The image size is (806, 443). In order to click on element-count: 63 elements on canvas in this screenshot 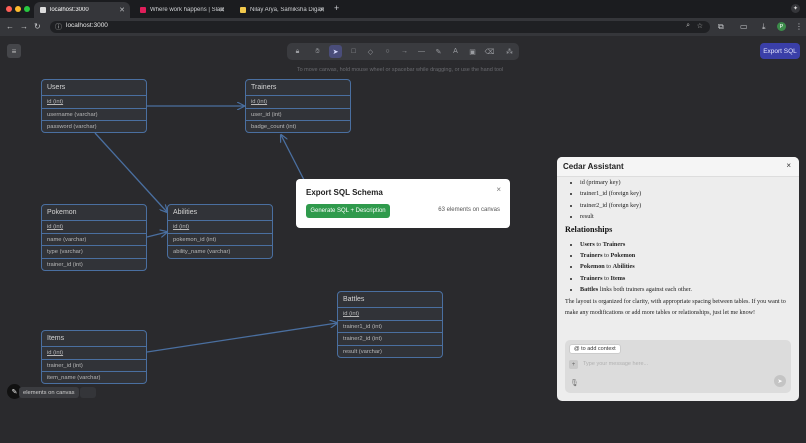, I will do `click(469, 210)`.